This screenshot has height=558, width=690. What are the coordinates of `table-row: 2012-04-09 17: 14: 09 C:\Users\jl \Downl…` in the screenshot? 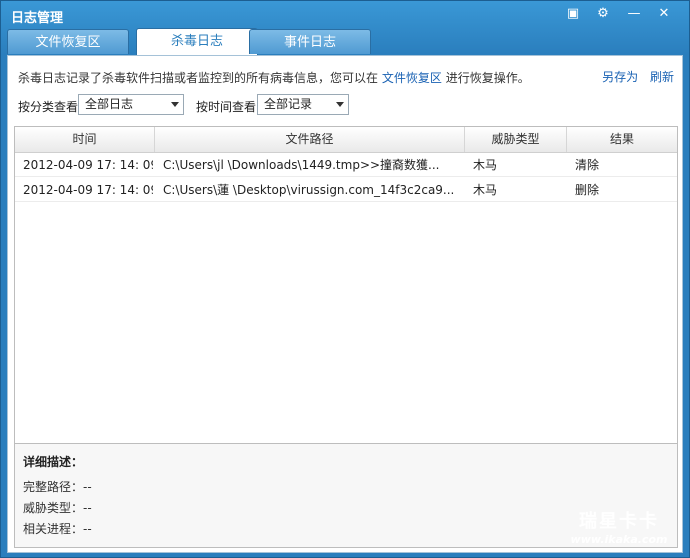 It's located at (346, 165).